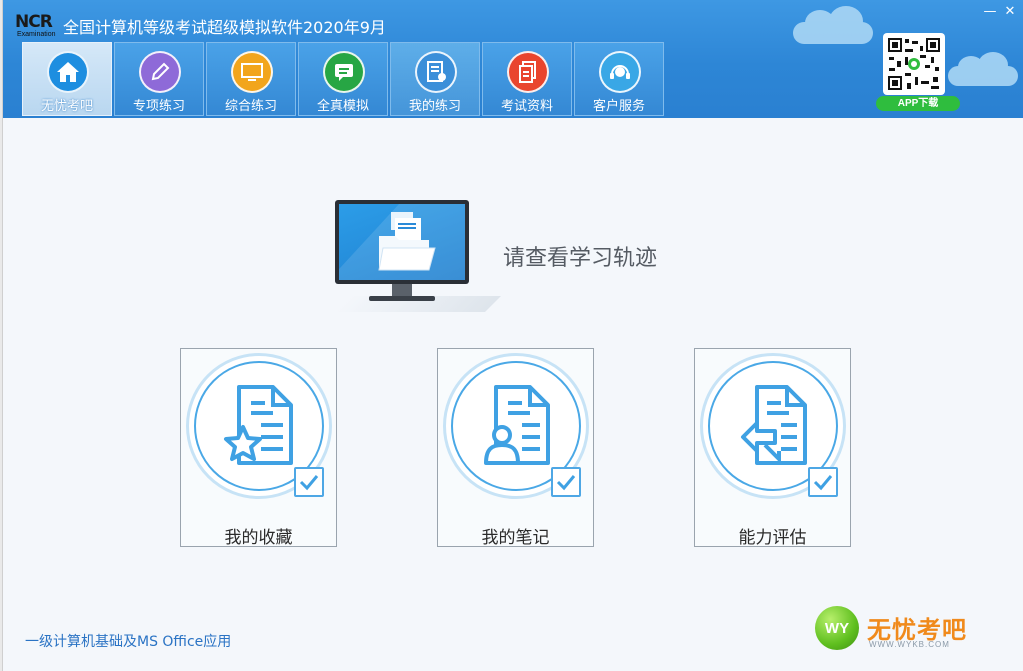 This screenshot has width=1023, height=671. What do you see at coordinates (515, 538) in the screenshot?
I see `card-label: 我的笔记` at bounding box center [515, 538].